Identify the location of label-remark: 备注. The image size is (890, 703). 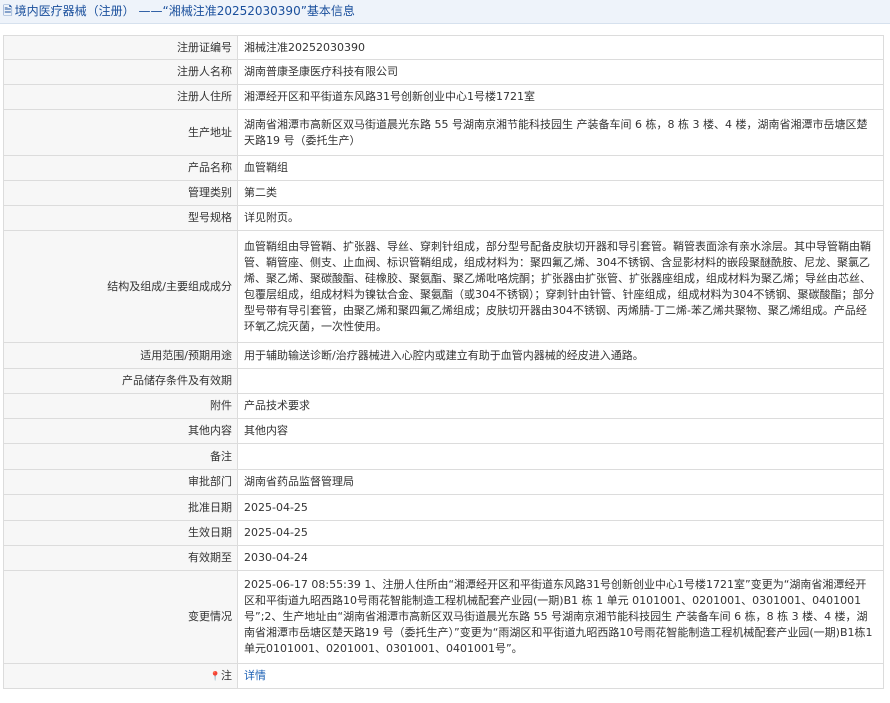
(120, 456).